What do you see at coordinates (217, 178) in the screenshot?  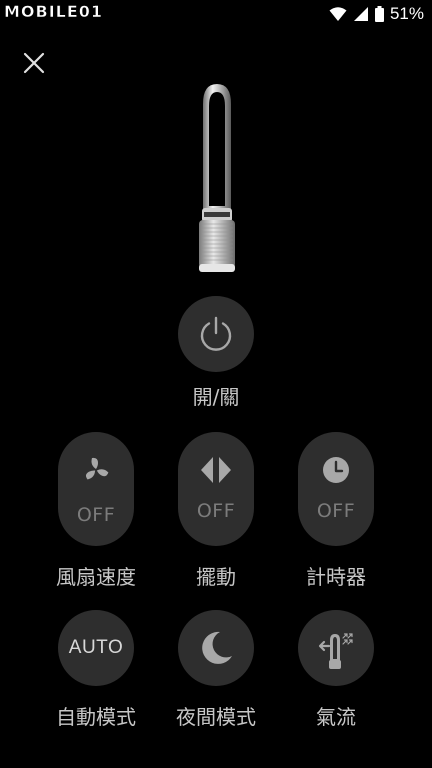 I see `fan-product-image` at bounding box center [217, 178].